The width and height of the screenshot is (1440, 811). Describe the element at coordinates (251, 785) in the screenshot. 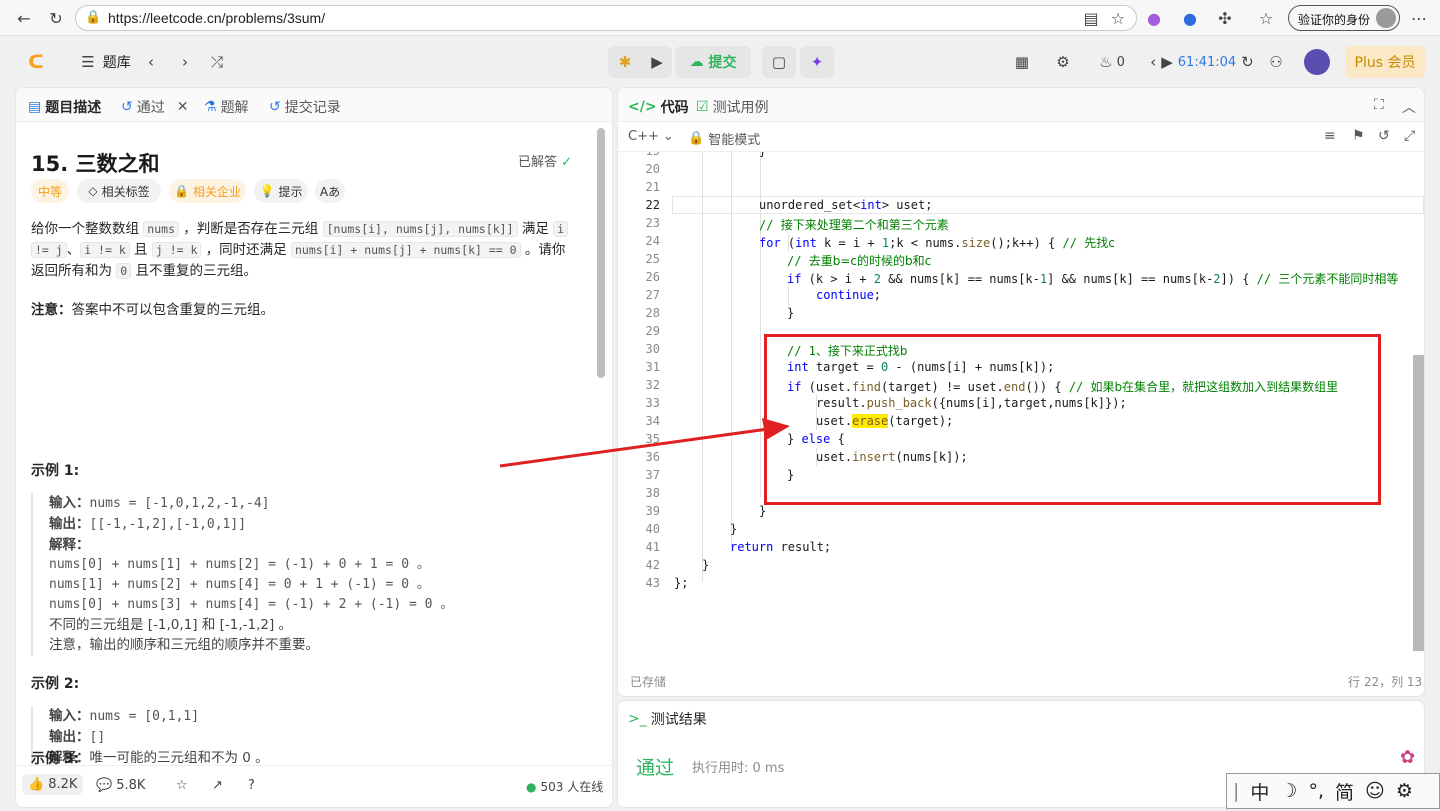

I see `help-icon: ?` at that location.